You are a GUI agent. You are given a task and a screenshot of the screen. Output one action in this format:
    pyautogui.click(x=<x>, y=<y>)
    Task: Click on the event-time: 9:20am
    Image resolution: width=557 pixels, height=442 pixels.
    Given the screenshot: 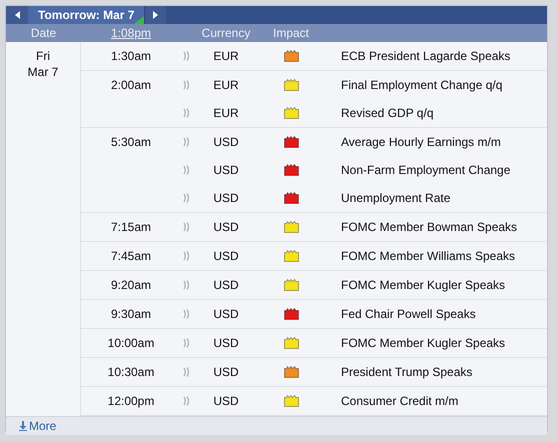 What is the action you would take?
    pyautogui.click(x=131, y=285)
    